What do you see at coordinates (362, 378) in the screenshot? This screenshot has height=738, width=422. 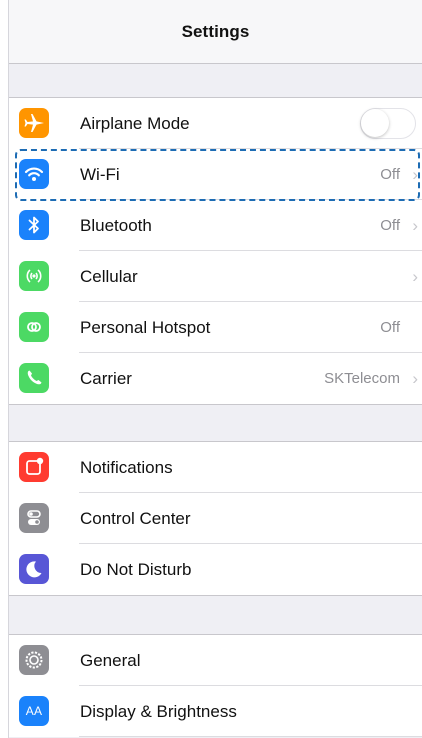 I see `carrier-name: SKTelecom` at bounding box center [362, 378].